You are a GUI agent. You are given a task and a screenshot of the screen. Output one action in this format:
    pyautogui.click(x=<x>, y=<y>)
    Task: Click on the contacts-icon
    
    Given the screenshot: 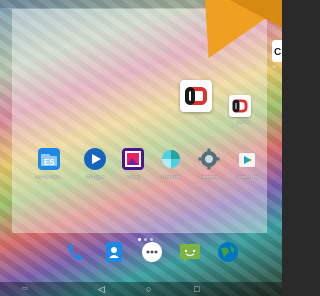 What is the action you would take?
    pyautogui.click(x=114, y=252)
    